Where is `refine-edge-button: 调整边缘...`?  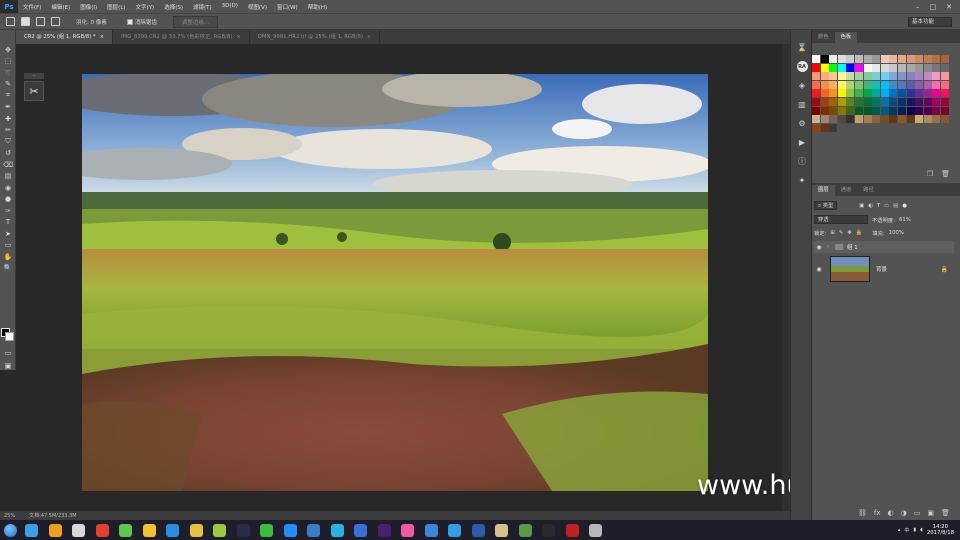 refine-edge-button: 调整边缘... is located at coordinates (195, 21).